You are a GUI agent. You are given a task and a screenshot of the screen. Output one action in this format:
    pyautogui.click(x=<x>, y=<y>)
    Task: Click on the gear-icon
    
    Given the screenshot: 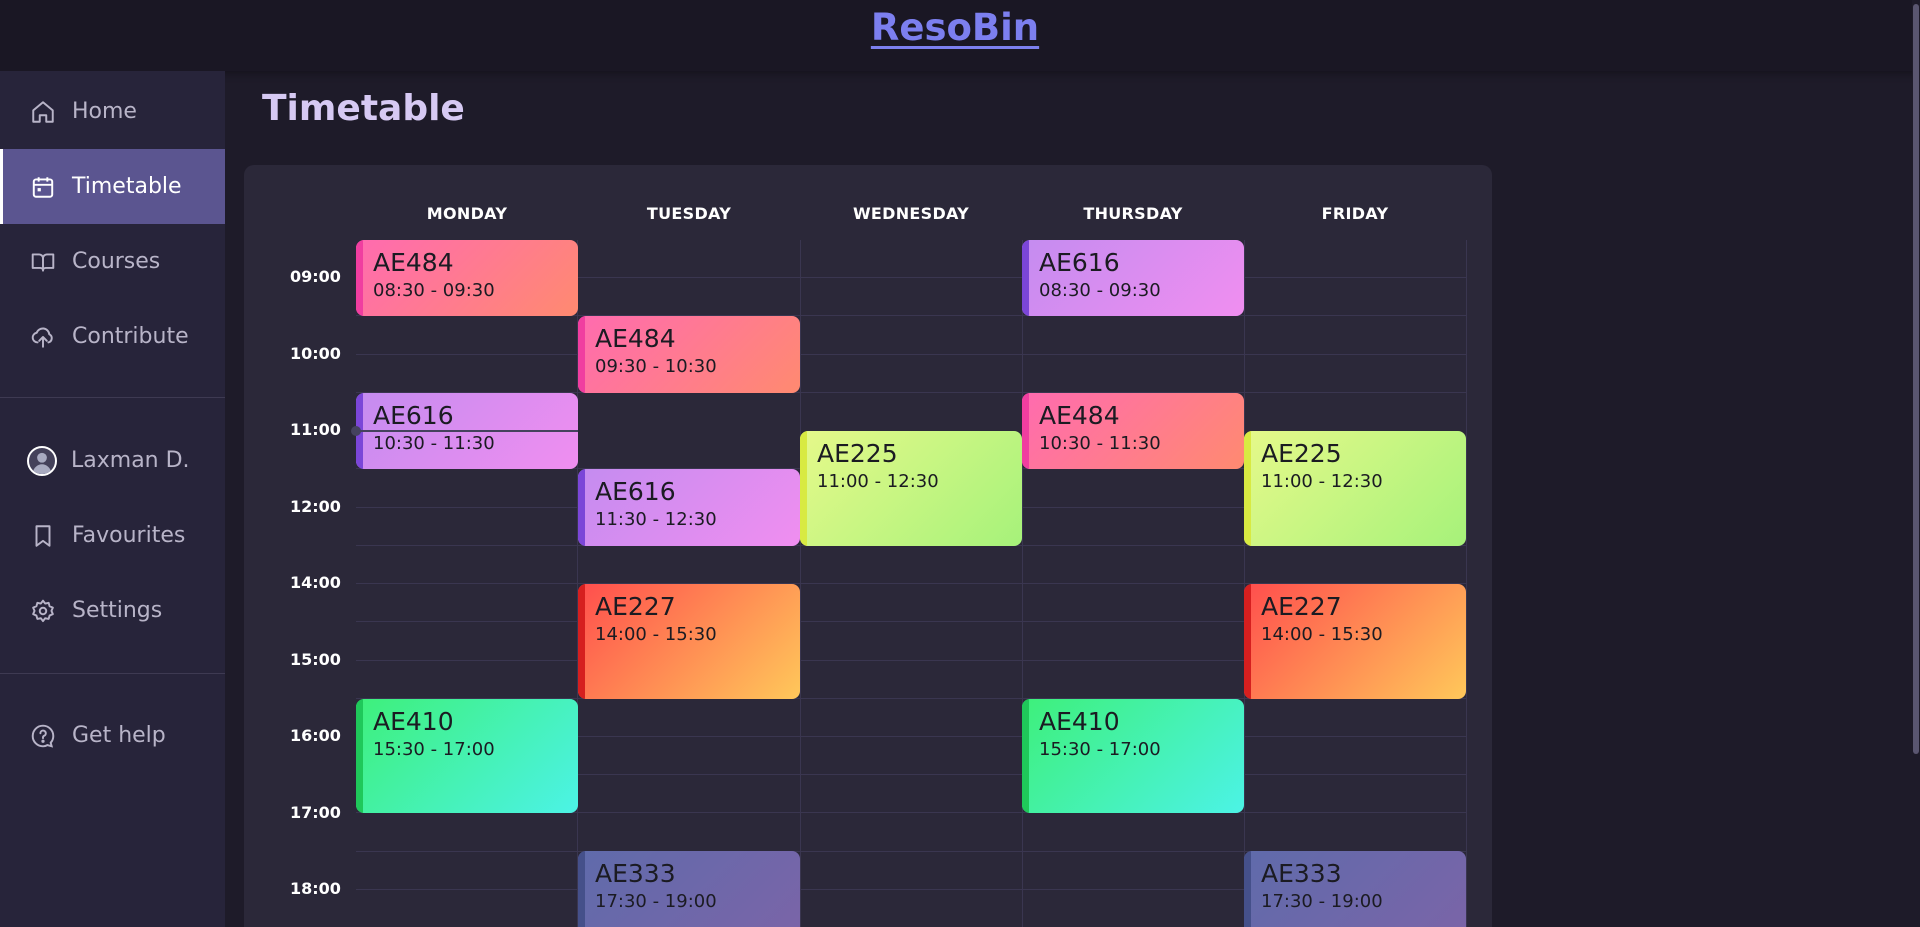 What is the action you would take?
    pyautogui.click(x=43, y=611)
    